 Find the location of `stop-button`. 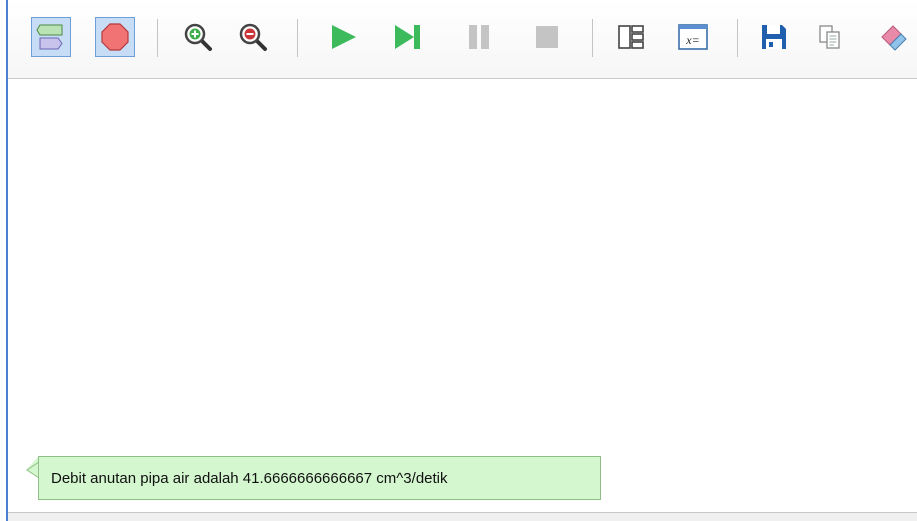

stop-button is located at coordinates (547, 37).